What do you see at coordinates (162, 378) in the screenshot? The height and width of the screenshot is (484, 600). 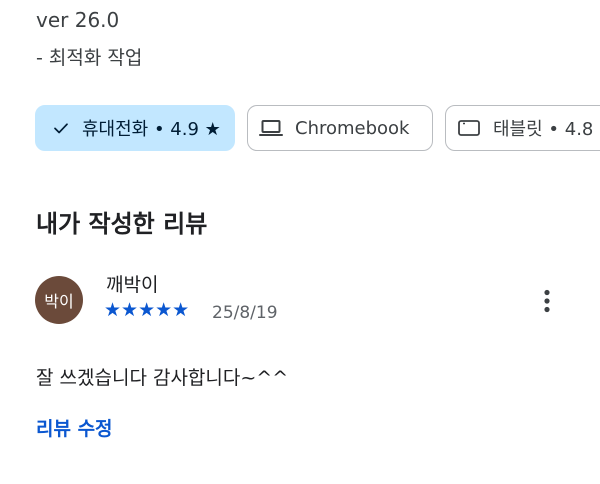 I see `review-text: 잘 쓰겠습니다 감사합니다~^^` at bounding box center [162, 378].